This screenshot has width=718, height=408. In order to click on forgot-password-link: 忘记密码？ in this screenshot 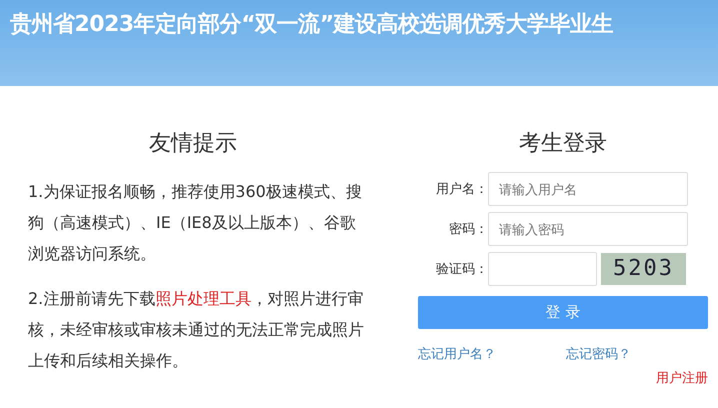, I will do `click(598, 354)`.